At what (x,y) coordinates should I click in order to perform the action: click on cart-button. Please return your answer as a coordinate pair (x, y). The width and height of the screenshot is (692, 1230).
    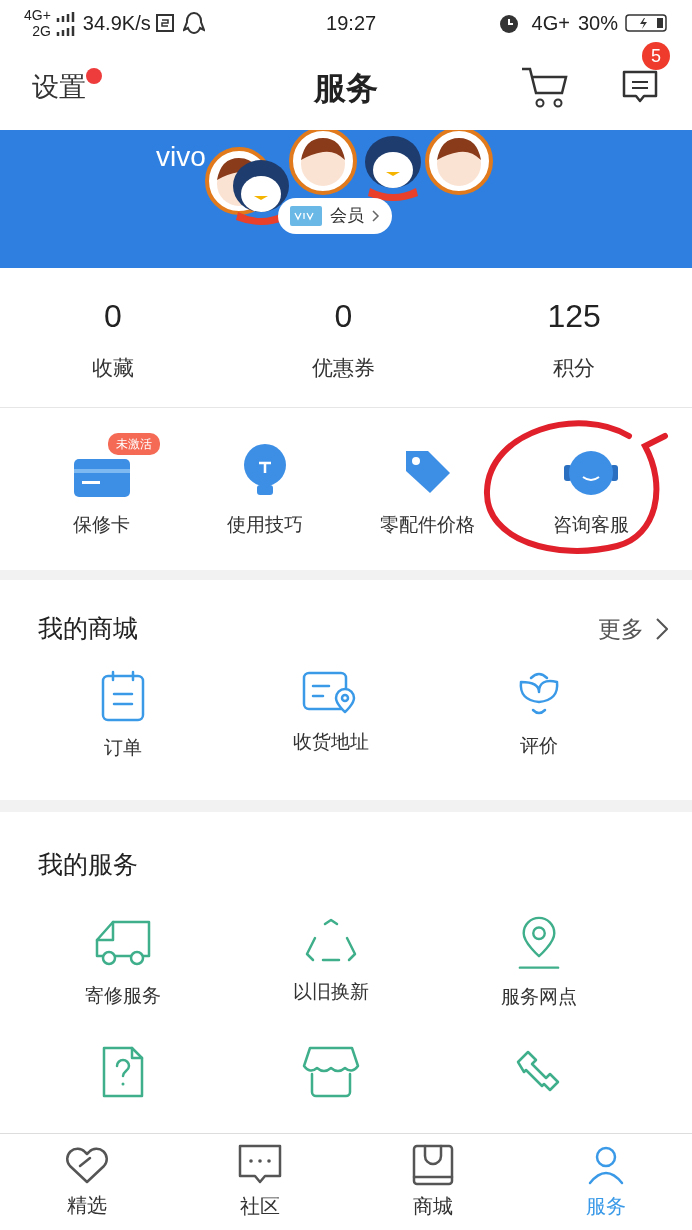
    Looking at the image, I should click on (544, 87).